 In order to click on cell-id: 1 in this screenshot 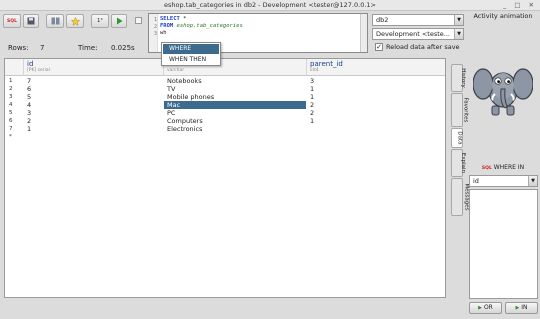, I will do `click(93, 129)`.